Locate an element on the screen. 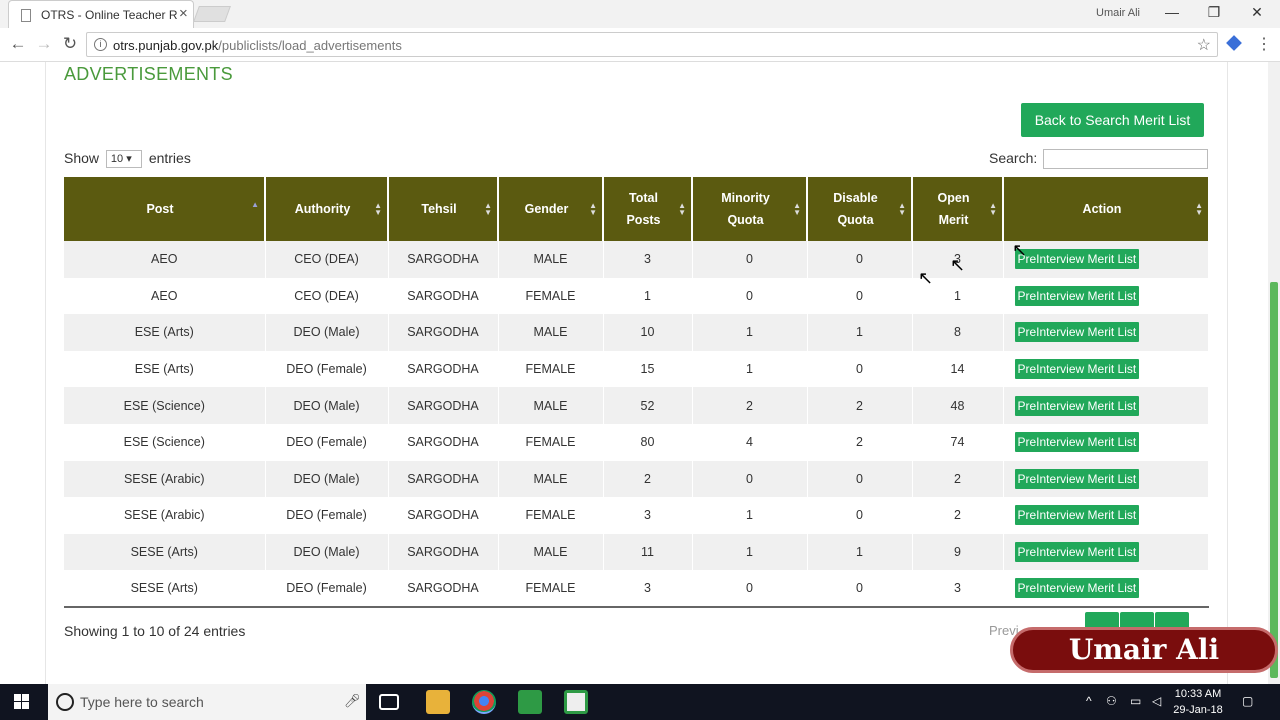 The width and height of the screenshot is (1280, 720). column-header: Tehsil ▲ ▼ is located at coordinates (443, 209).